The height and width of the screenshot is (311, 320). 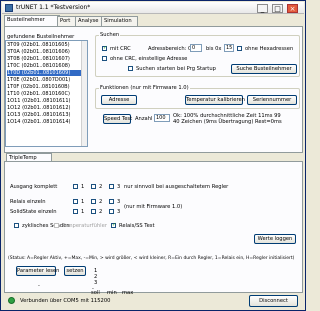 I want to click on minimize-button: _, so click(x=262, y=8).